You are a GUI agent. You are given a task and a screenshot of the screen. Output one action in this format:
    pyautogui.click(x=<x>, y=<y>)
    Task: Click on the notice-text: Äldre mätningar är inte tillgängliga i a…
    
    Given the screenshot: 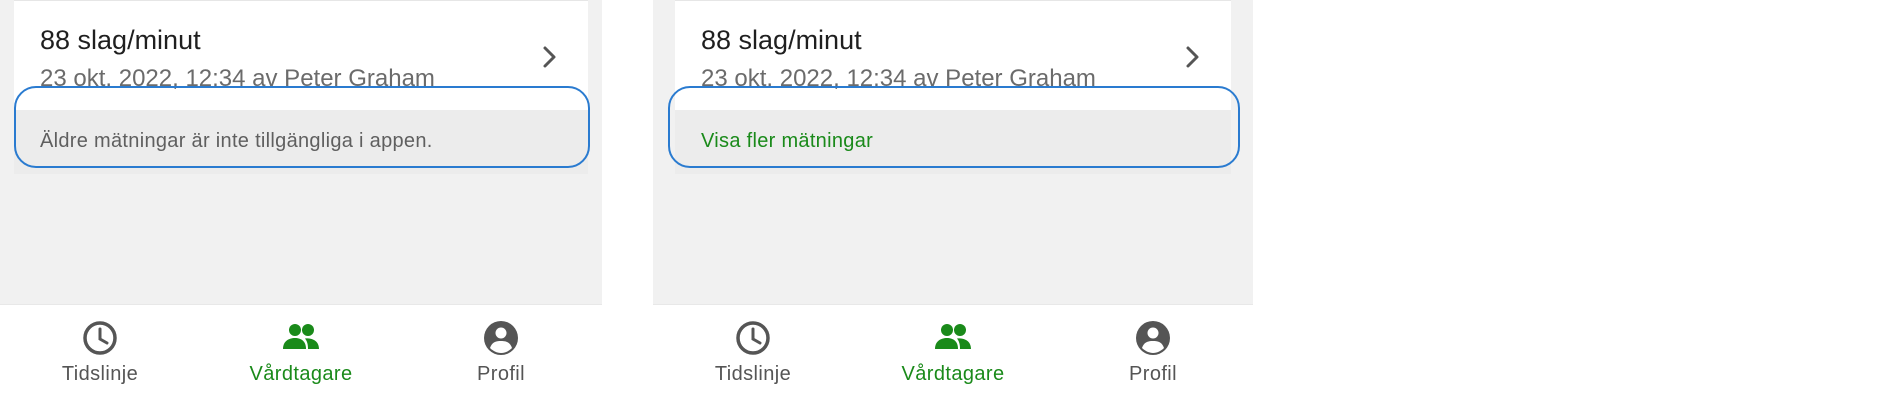 What is the action you would take?
    pyautogui.click(x=236, y=141)
    